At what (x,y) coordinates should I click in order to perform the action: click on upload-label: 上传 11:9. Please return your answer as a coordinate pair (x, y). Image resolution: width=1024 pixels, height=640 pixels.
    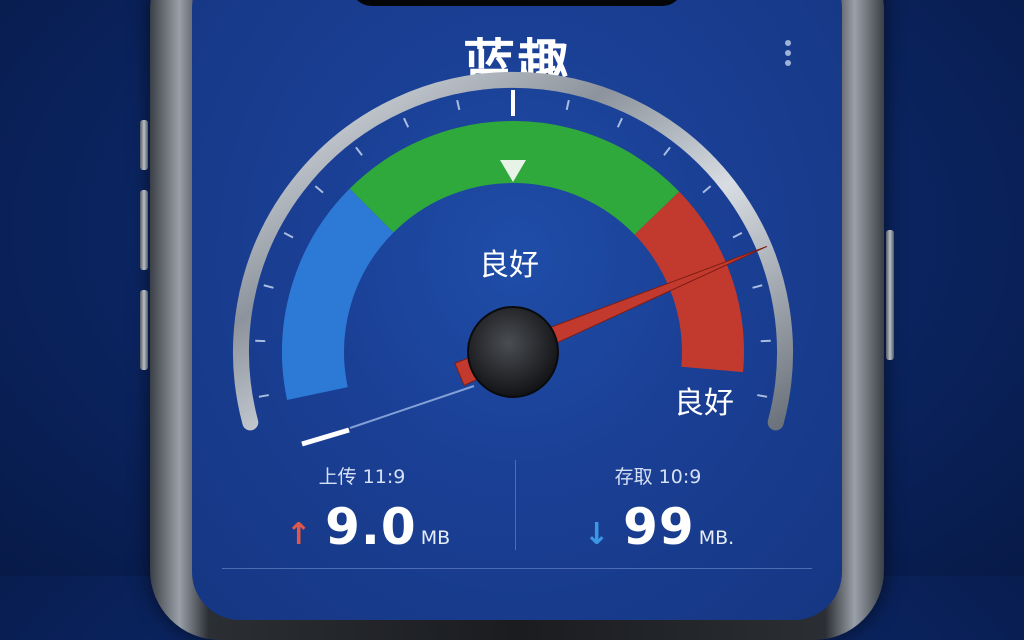
    Looking at the image, I should click on (362, 475).